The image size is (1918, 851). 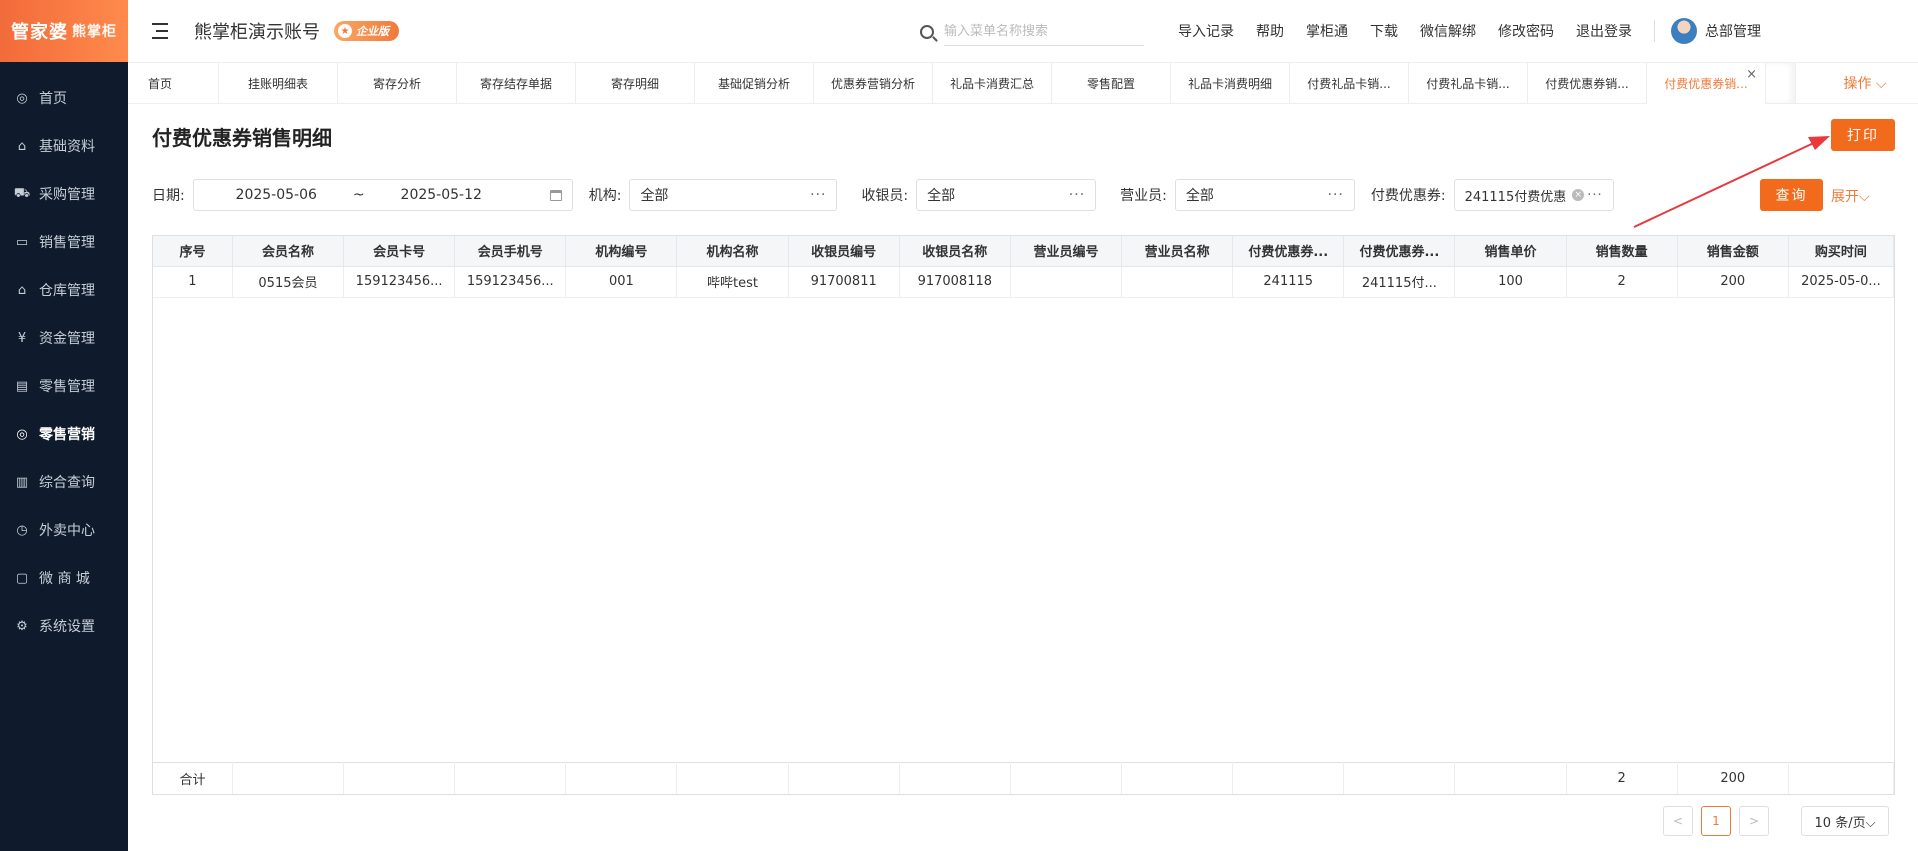 I want to click on sidebar-item-4: ⌂ 仓库管理, so click(x=64, y=290).